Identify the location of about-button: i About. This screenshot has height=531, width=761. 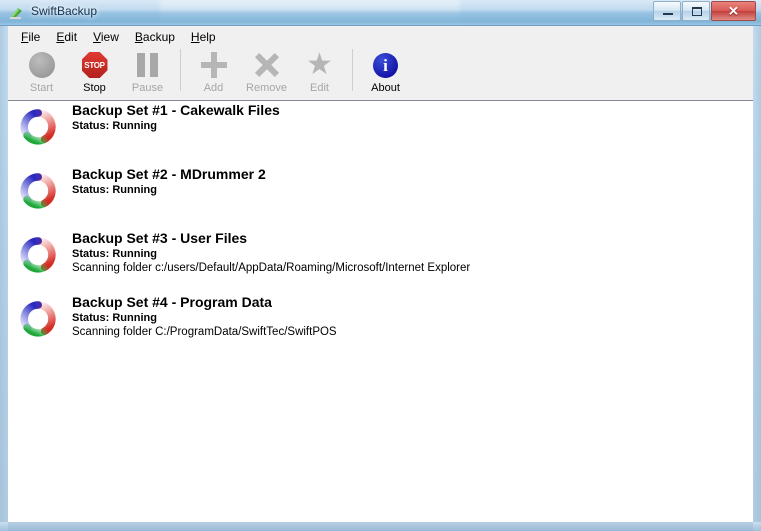
(385, 72).